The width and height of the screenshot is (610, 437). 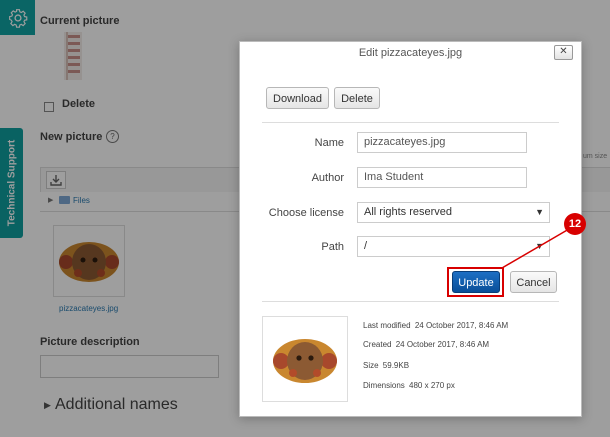 What do you see at coordinates (575, 224) in the screenshot?
I see `callout-badge: 12` at bounding box center [575, 224].